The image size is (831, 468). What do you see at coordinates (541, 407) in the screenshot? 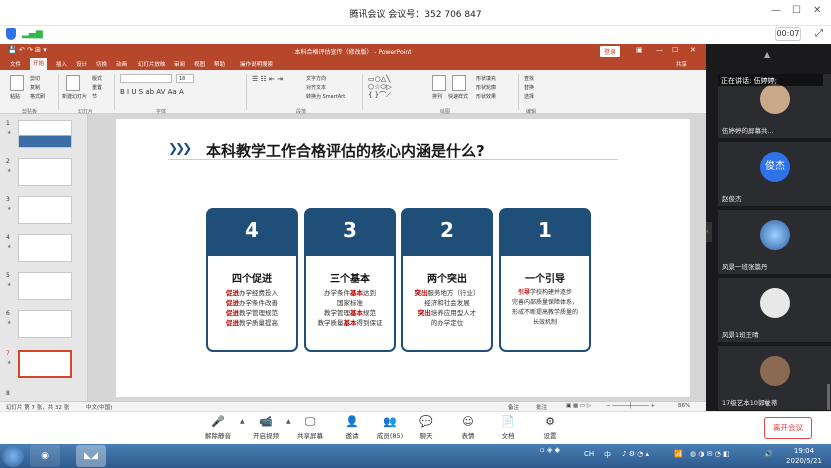
I see `comments-button: 批注` at bounding box center [541, 407].